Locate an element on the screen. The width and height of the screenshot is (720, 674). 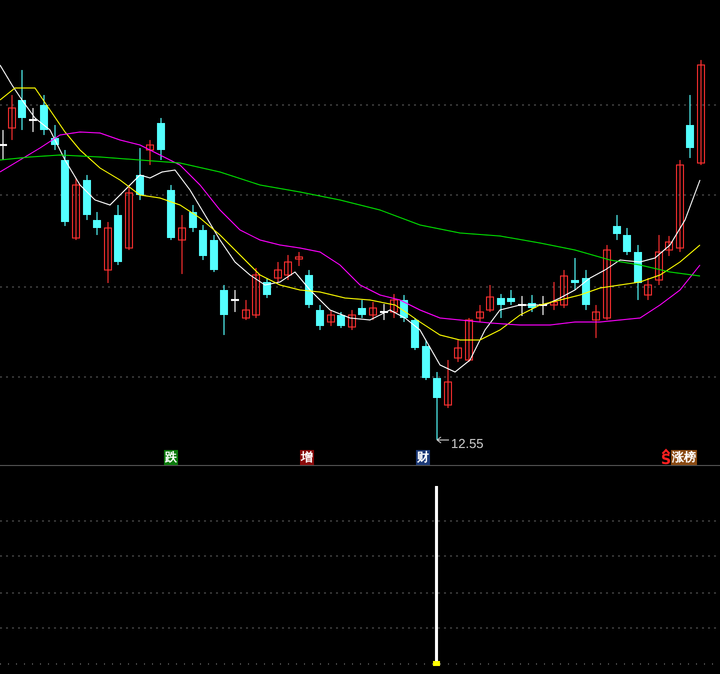
signal-marker: 跌 is located at coordinates (171, 457).